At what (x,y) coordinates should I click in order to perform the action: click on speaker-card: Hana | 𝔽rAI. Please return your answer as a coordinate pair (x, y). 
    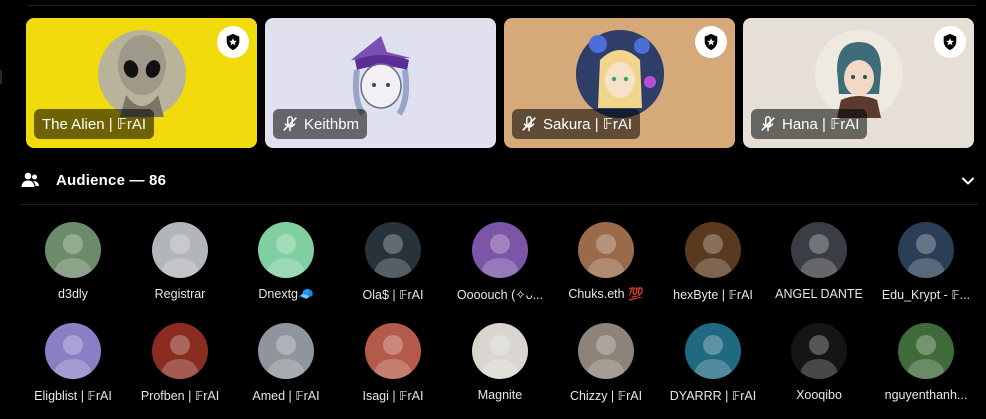
    Looking at the image, I should click on (858, 83).